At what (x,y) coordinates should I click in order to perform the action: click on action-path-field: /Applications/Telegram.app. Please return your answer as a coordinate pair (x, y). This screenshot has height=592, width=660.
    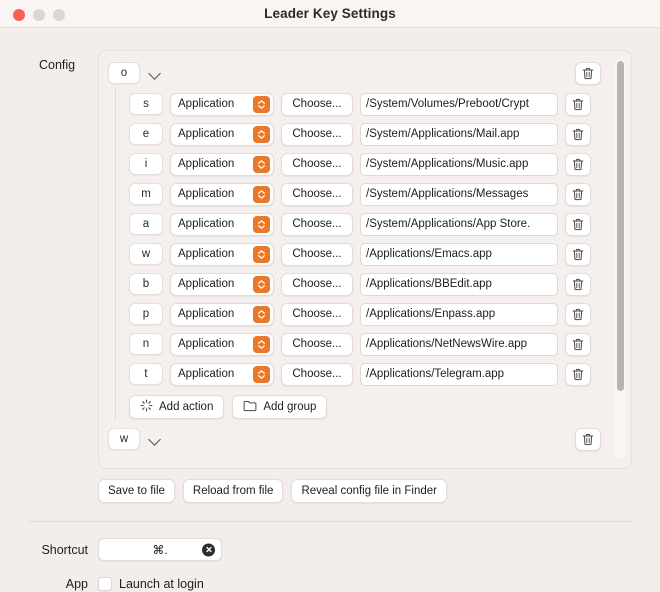
    Looking at the image, I should click on (459, 374).